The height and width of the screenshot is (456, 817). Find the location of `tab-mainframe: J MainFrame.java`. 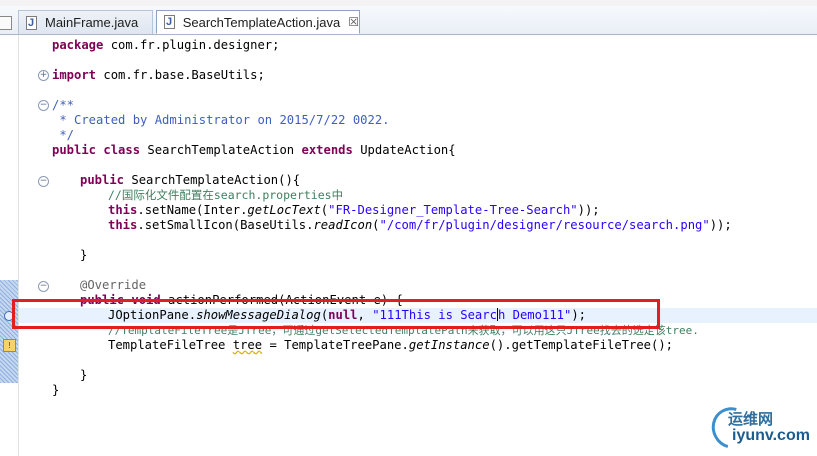

tab-mainframe: J MainFrame.java is located at coordinates (85, 22).